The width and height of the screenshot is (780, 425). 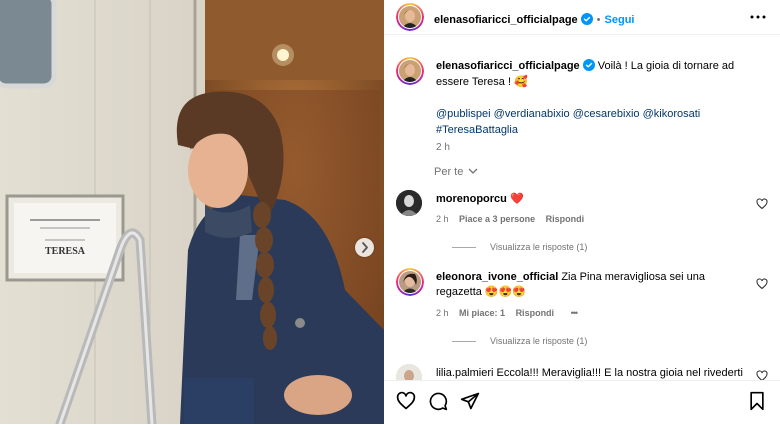 I want to click on caption-username: elenasofiaricci_officialpage, so click(x=508, y=66).